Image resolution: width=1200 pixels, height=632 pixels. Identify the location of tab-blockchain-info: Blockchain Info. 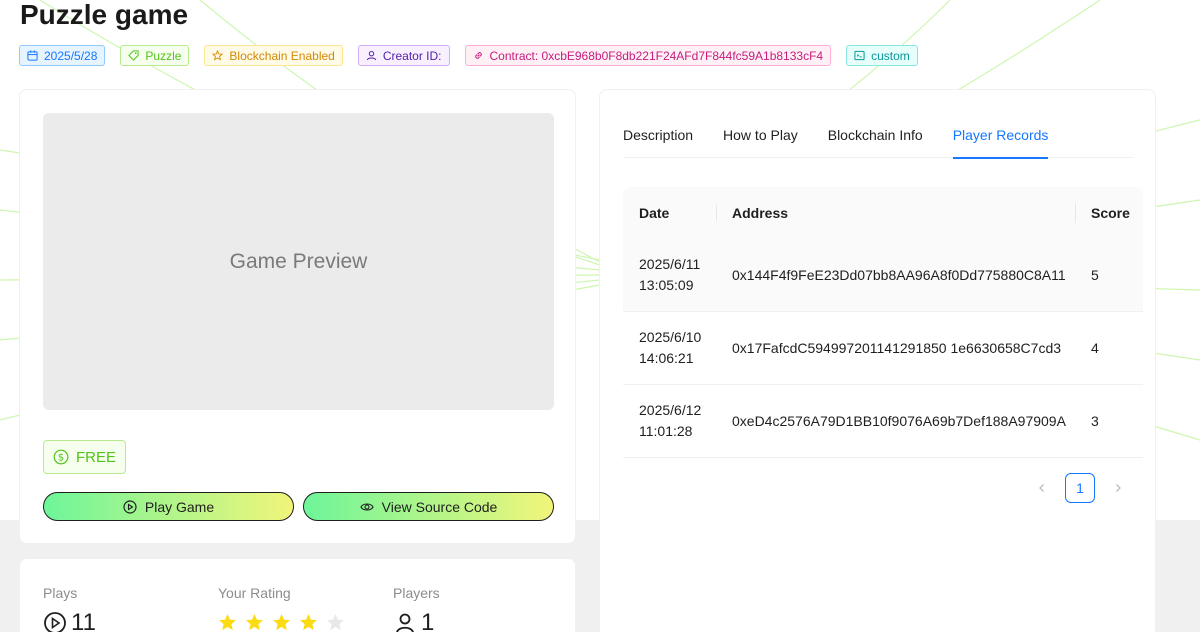
(875, 139).